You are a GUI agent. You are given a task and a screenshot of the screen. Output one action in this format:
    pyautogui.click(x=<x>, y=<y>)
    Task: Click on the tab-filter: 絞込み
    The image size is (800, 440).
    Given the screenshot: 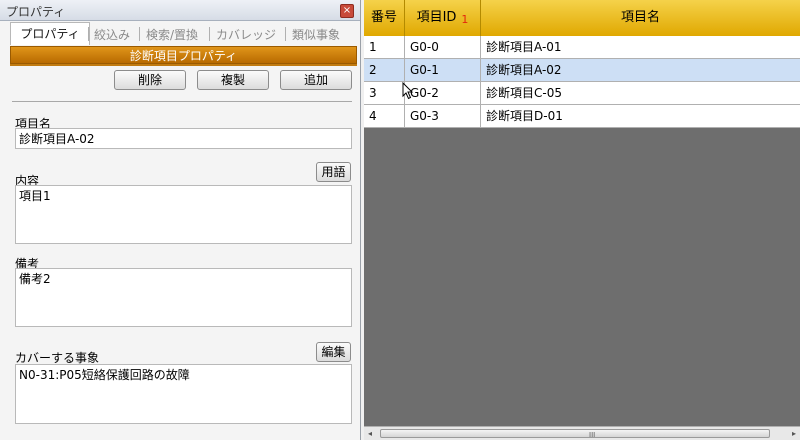 What is the action you would take?
    pyautogui.click(x=112, y=34)
    